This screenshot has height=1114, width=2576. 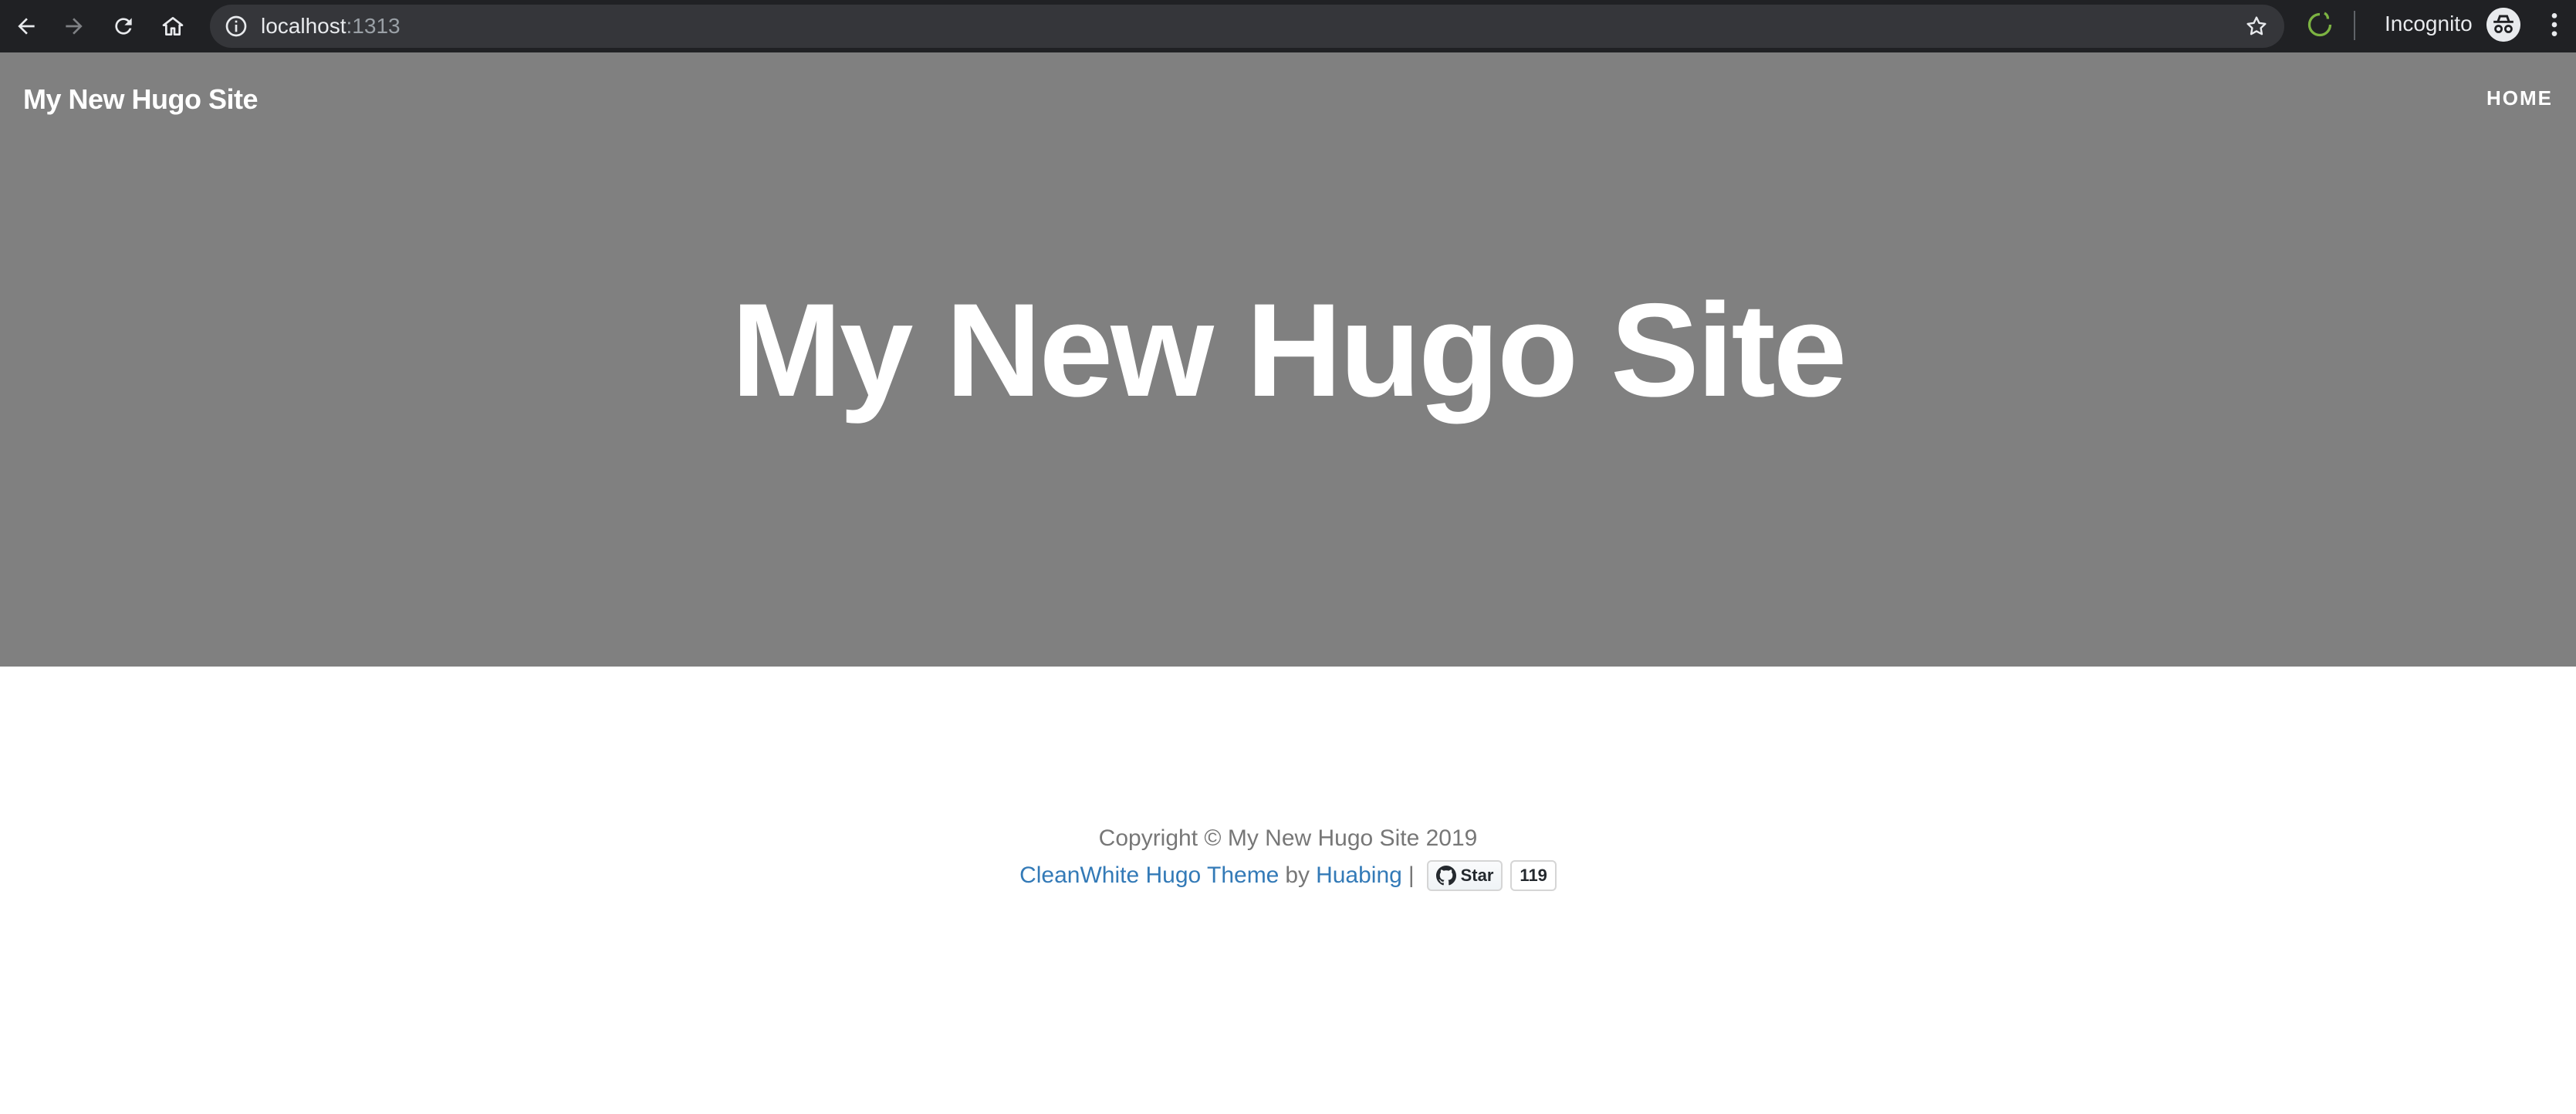 I want to click on hero-title: My New Hugo Site, so click(x=1289, y=350).